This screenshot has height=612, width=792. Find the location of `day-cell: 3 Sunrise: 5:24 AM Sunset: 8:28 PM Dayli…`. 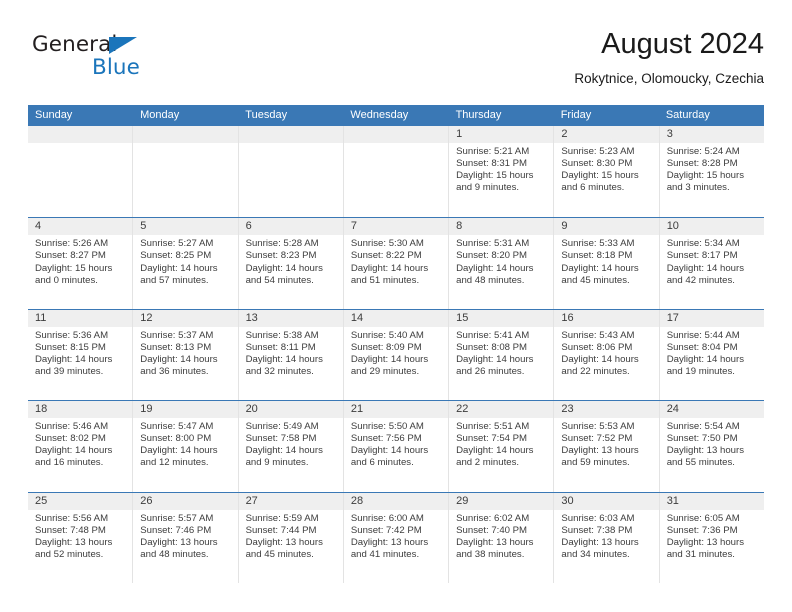

day-cell: 3 Sunrise: 5:24 AM Sunset: 8:28 PM Dayli… is located at coordinates (711, 172).